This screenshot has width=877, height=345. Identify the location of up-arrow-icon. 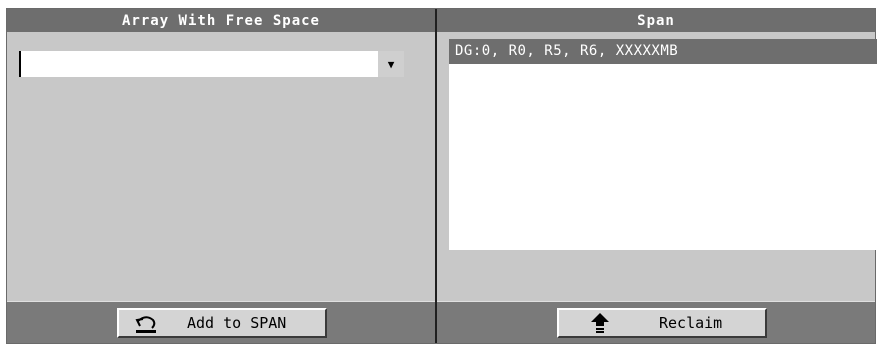
(600, 323).